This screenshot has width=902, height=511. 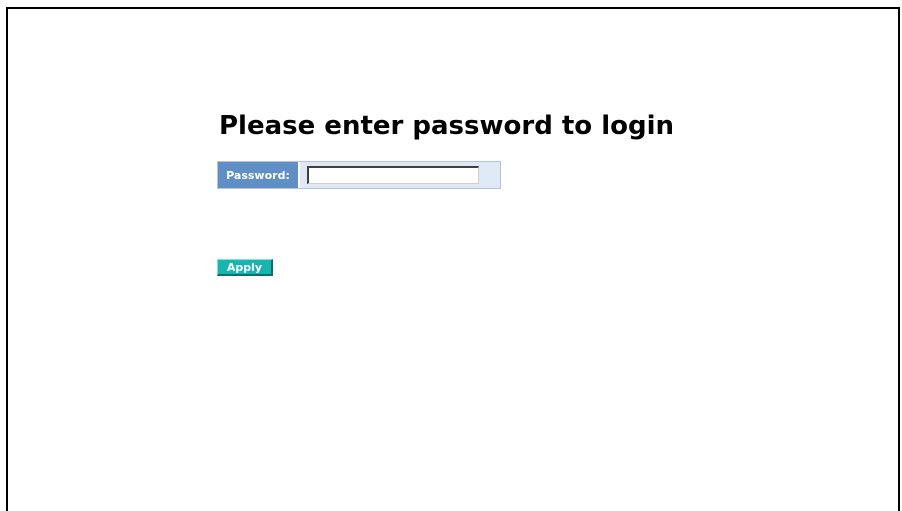 What do you see at coordinates (245, 267) in the screenshot?
I see `apply-button: Apply` at bounding box center [245, 267].